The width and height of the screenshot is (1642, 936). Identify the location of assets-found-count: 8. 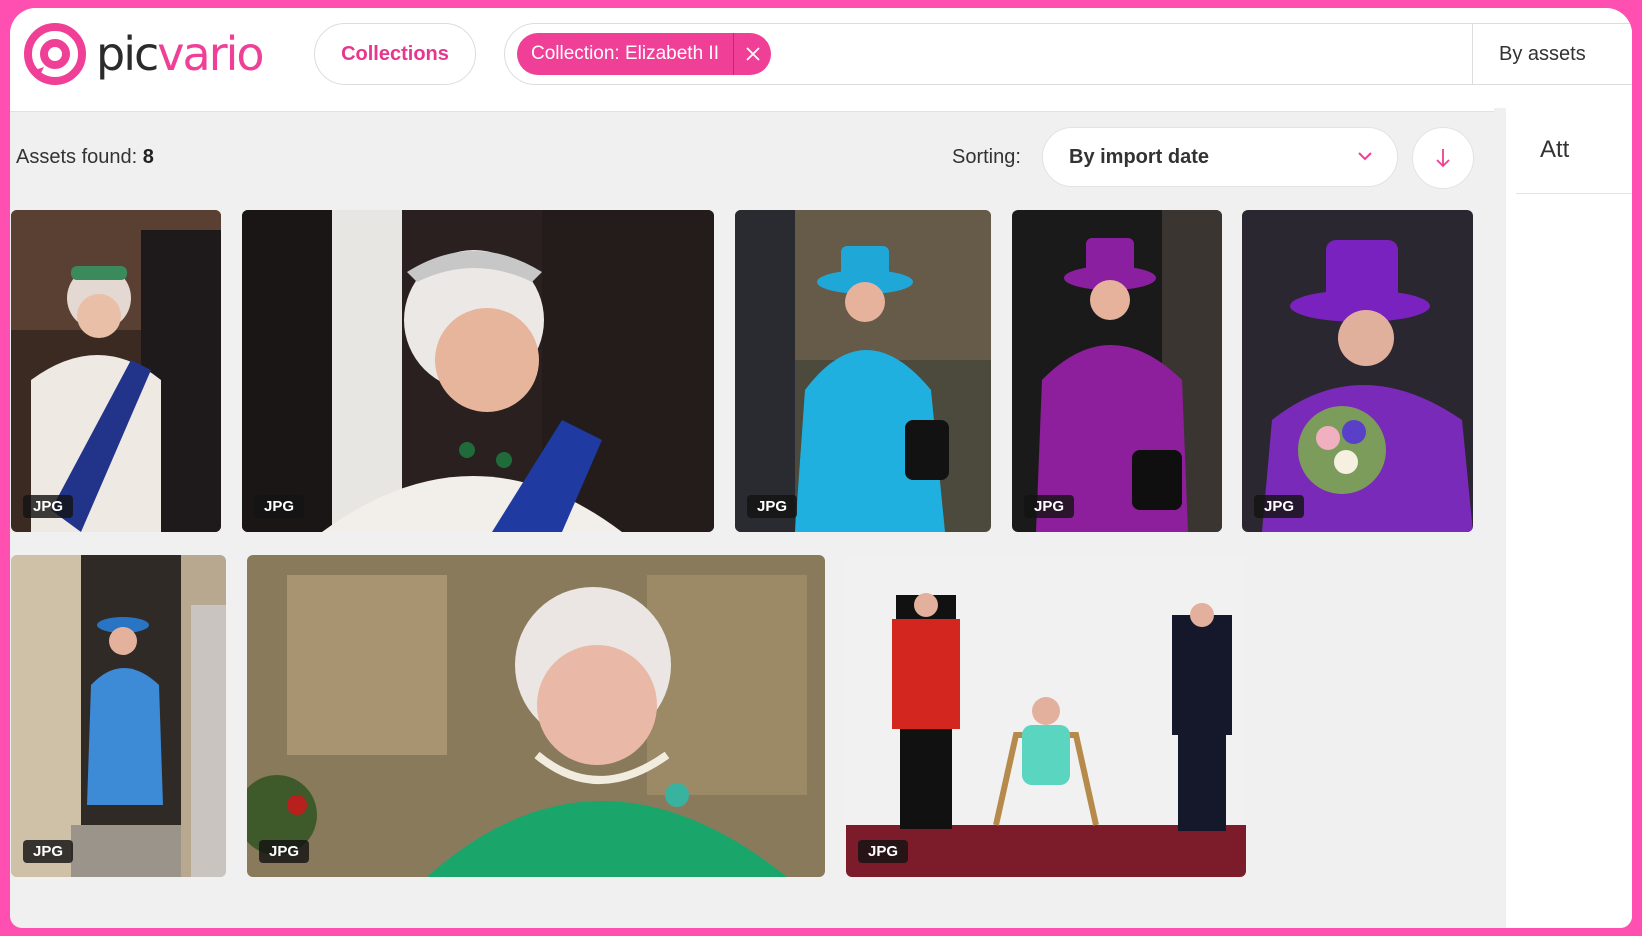
(148, 157).